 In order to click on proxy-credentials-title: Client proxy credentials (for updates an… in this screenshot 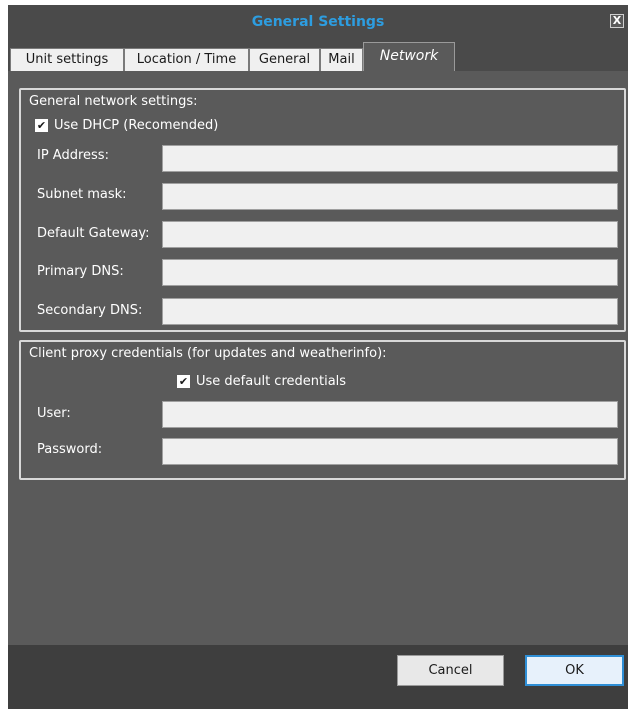, I will do `click(208, 353)`.